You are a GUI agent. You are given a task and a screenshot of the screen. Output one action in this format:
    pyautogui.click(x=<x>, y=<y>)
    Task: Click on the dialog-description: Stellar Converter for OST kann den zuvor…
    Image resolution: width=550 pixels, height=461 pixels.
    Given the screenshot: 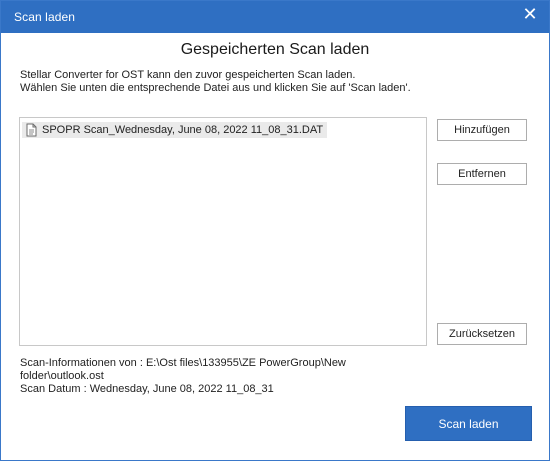 What is the action you would take?
    pyautogui.click(x=215, y=82)
    